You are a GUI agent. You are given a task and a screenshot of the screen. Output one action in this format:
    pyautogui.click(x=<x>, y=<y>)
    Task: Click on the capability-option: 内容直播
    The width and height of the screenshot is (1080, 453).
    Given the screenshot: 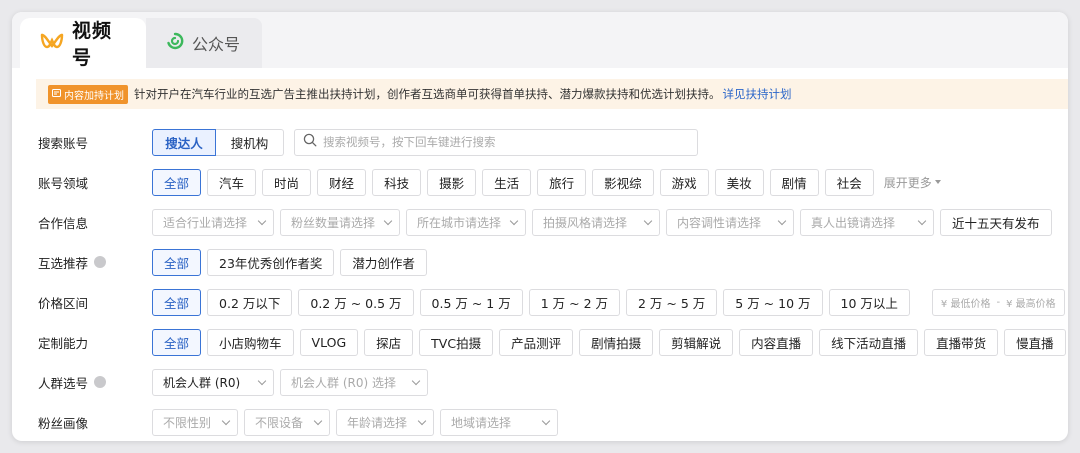 What is the action you would take?
    pyautogui.click(x=776, y=342)
    